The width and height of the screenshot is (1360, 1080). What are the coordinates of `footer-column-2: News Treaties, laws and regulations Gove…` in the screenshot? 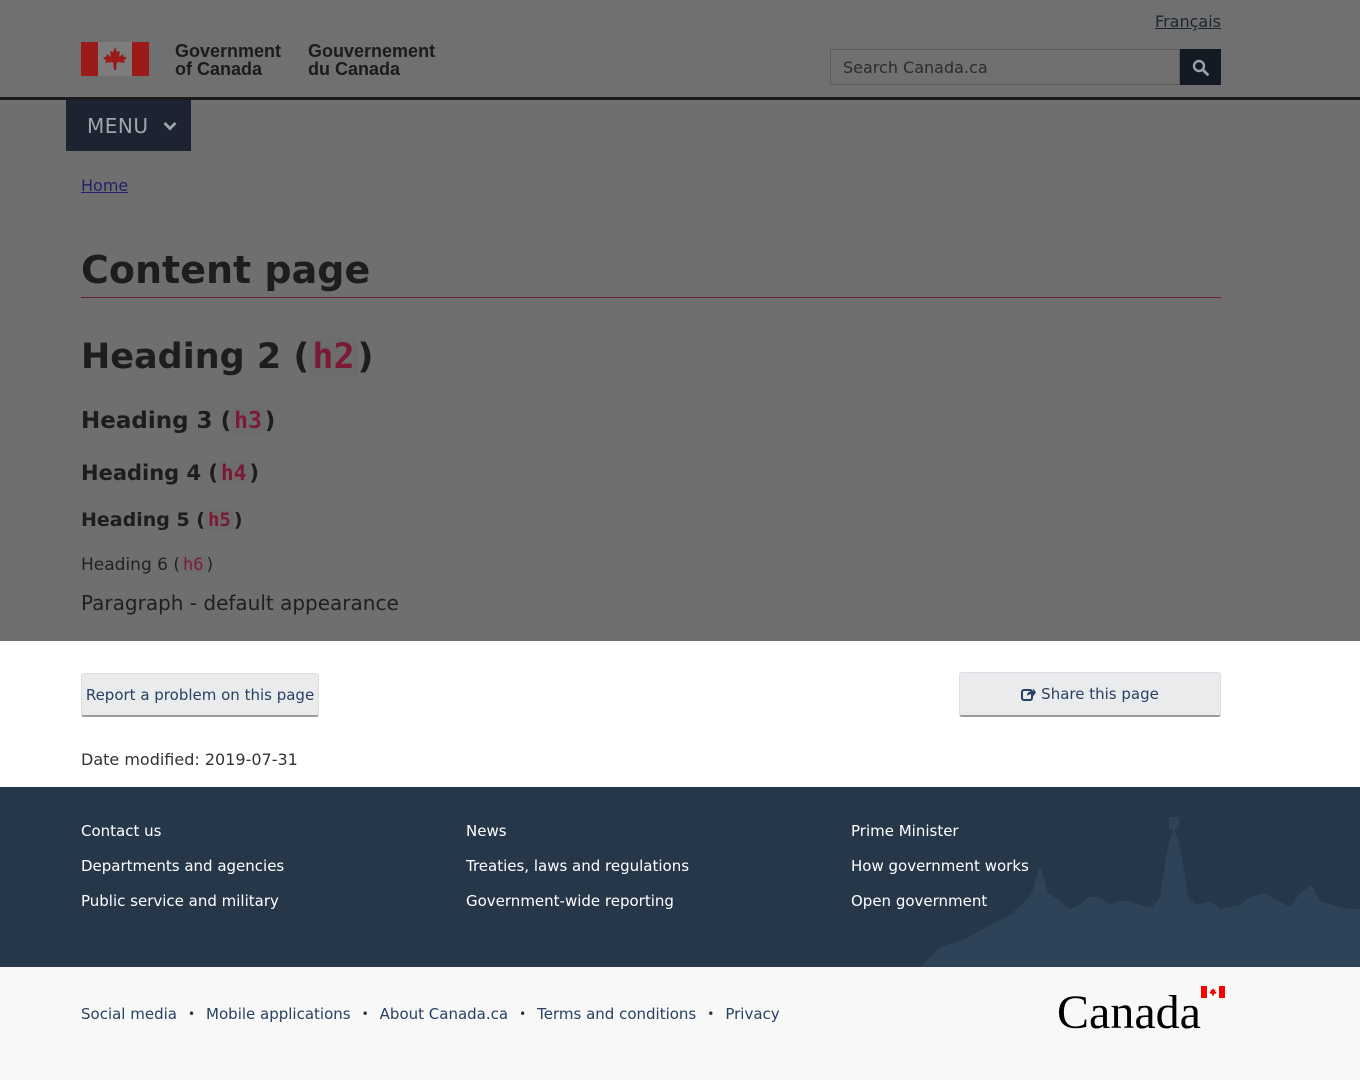 It's located at (577, 866).